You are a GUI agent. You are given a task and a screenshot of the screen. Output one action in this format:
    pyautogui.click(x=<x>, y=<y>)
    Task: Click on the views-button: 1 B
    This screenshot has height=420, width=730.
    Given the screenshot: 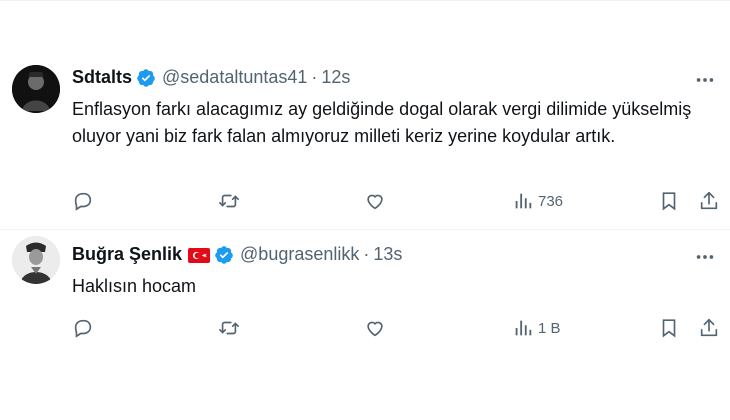 What is the action you would take?
    pyautogui.click(x=536, y=328)
    